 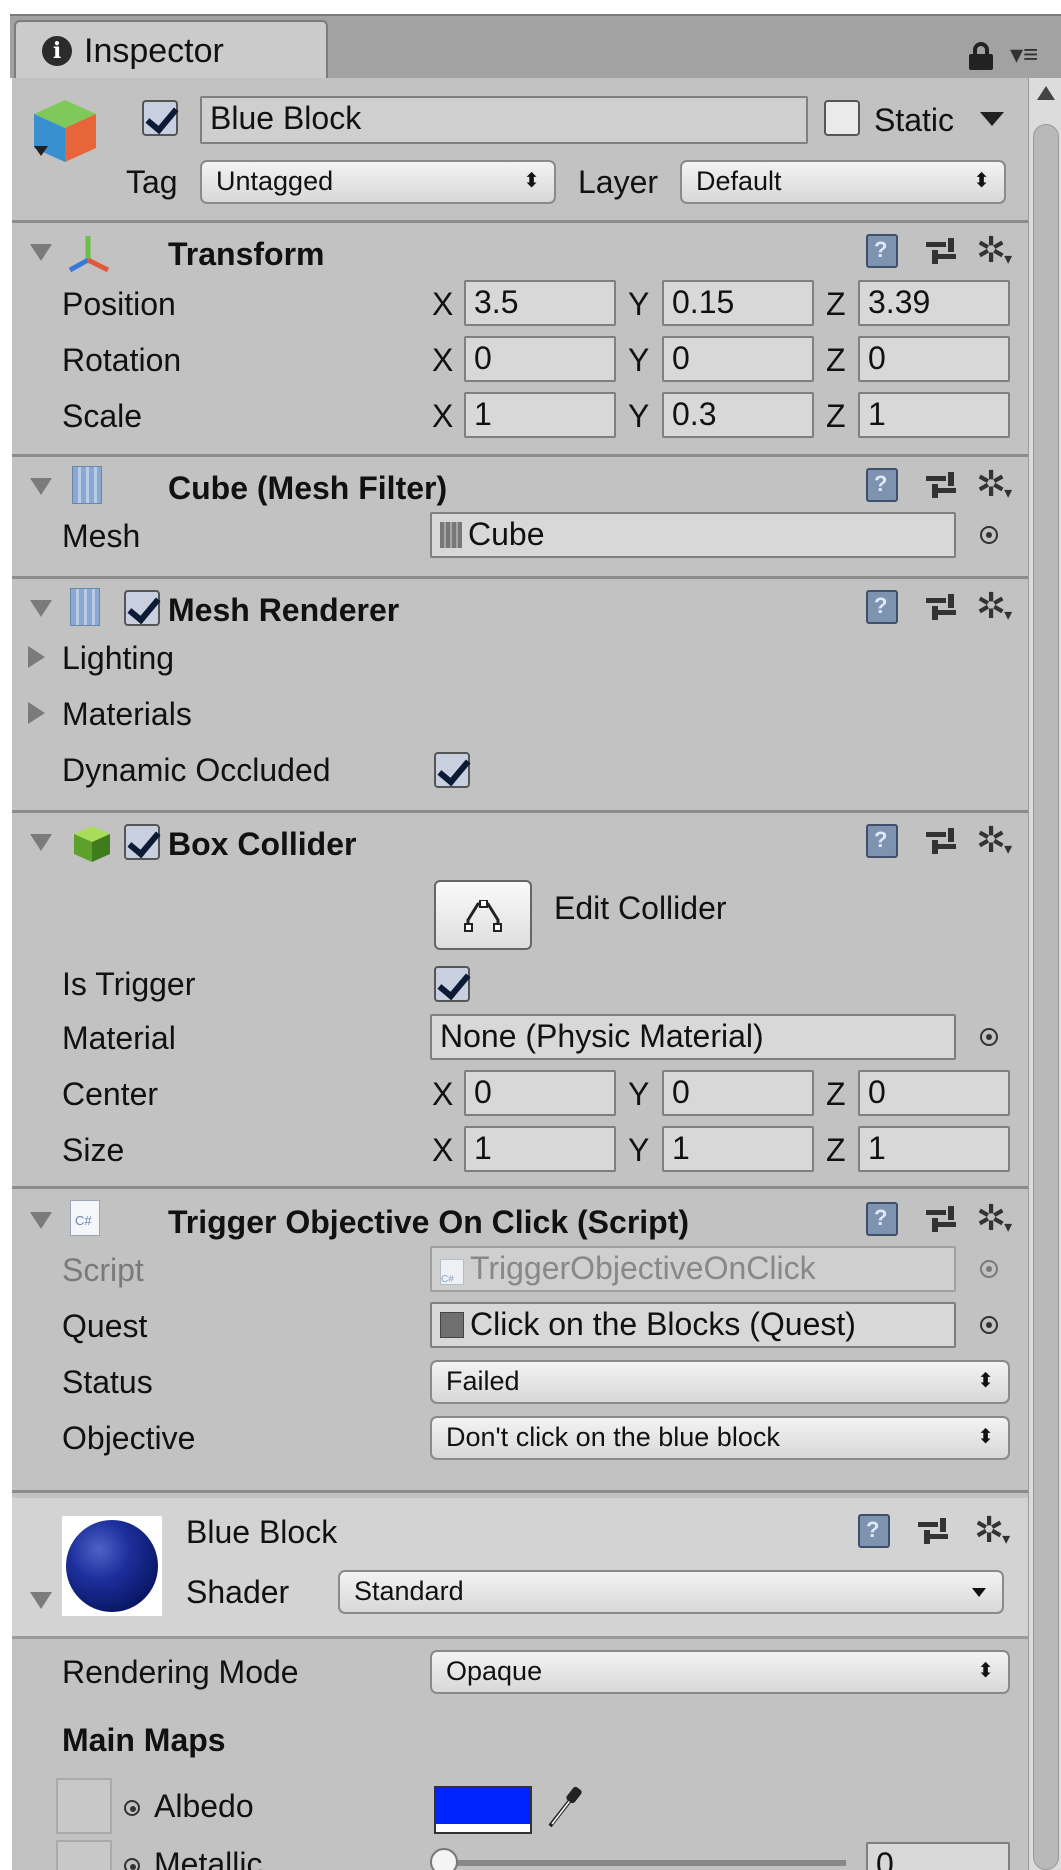 I want to click on gameobject-name-field: Blue Block, so click(x=504, y=120).